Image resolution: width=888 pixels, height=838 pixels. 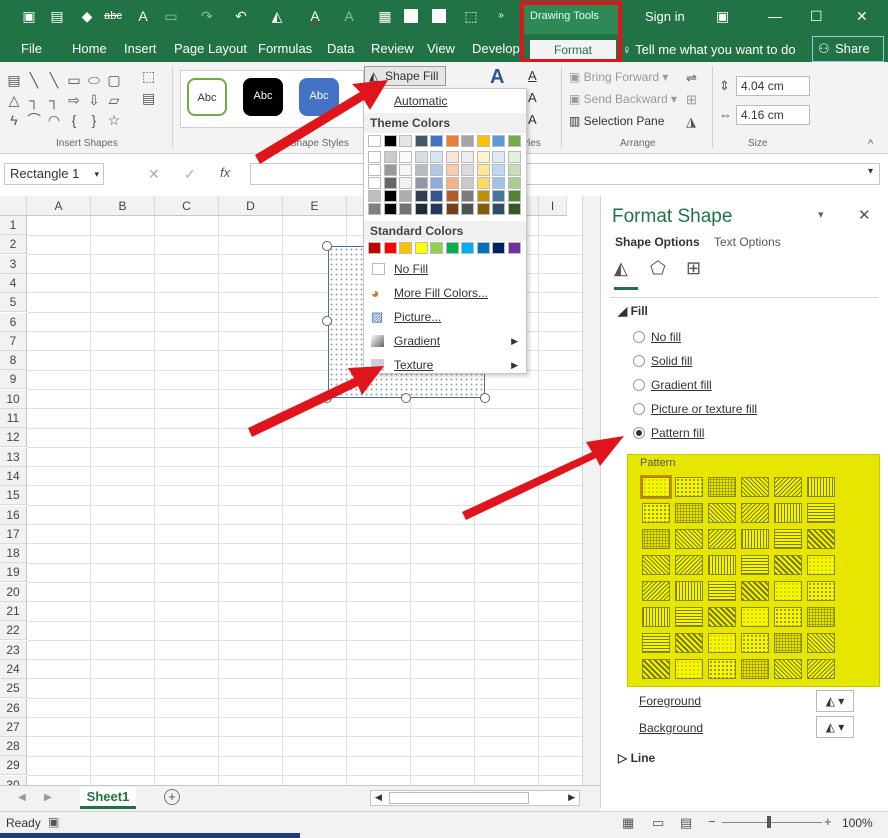 What do you see at coordinates (445, 269) in the screenshot?
I see `menu-item-no-fill: No Fill` at bounding box center [445, 269].